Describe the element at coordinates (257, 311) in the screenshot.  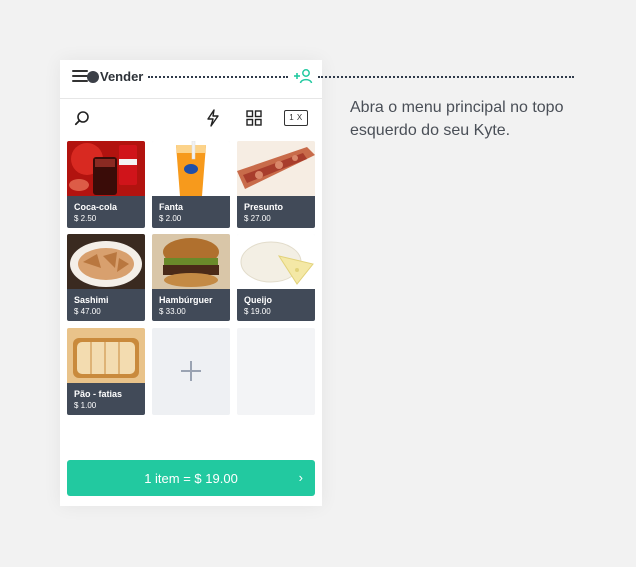
I see `product-price: $ 19.00` at that location.